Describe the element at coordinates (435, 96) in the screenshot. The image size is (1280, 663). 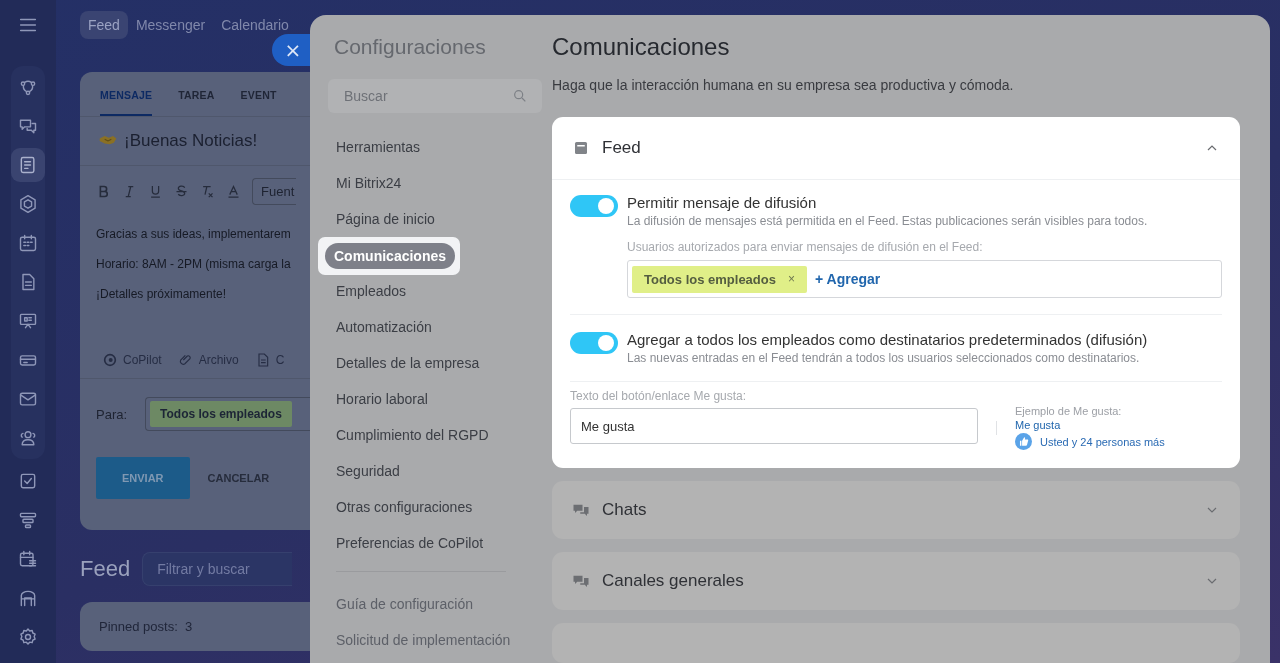
I see `search-field: Buscar` at that location.